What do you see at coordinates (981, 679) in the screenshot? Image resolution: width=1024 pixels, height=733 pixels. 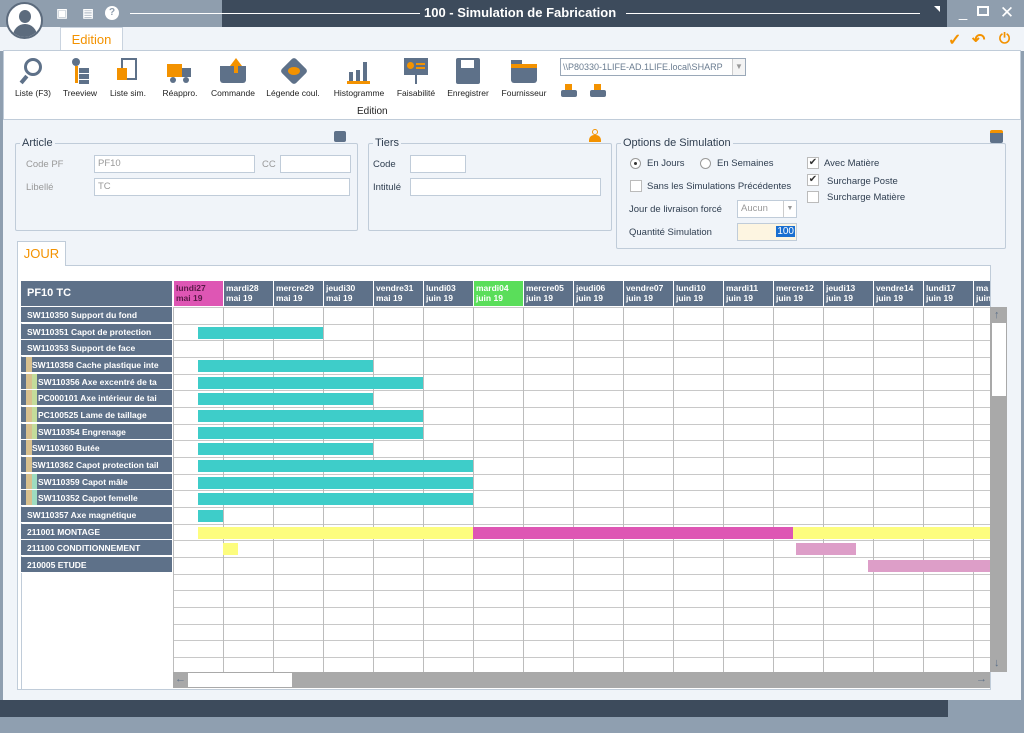 I see `scroll-right-arrow-icon: →` at bounding box center [981, 679].